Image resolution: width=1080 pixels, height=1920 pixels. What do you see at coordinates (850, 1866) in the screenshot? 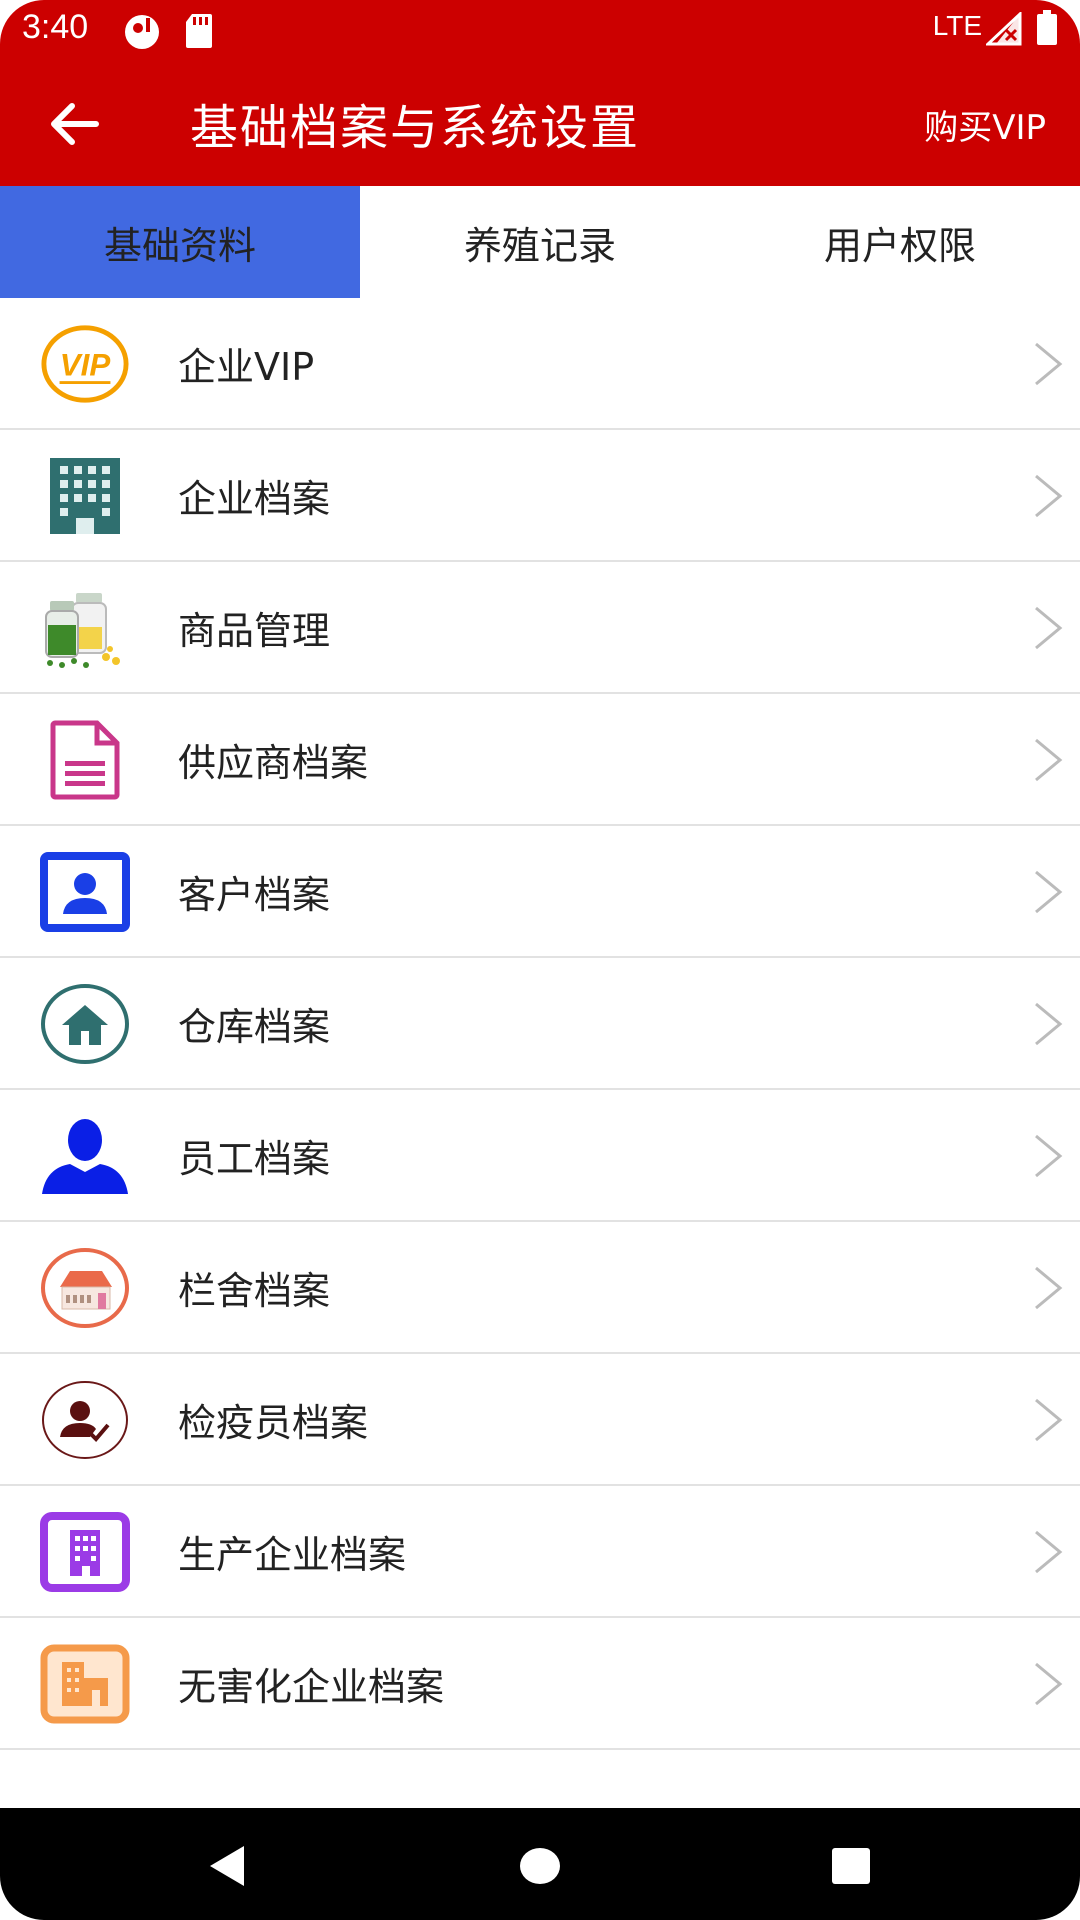
I see `recents-square-icon` at bounding box center [850, 1866].